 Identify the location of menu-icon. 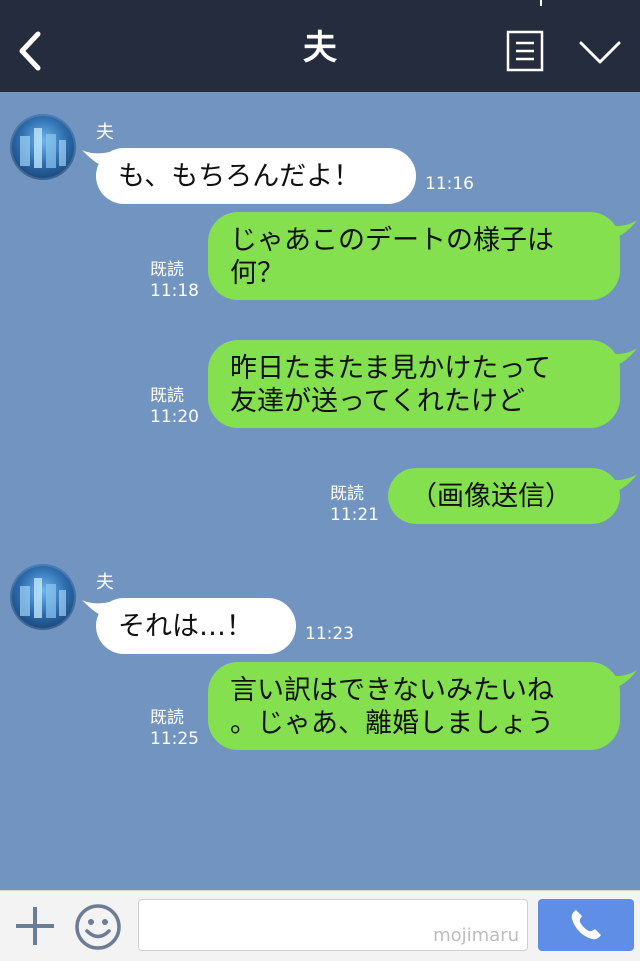
(525, 51).